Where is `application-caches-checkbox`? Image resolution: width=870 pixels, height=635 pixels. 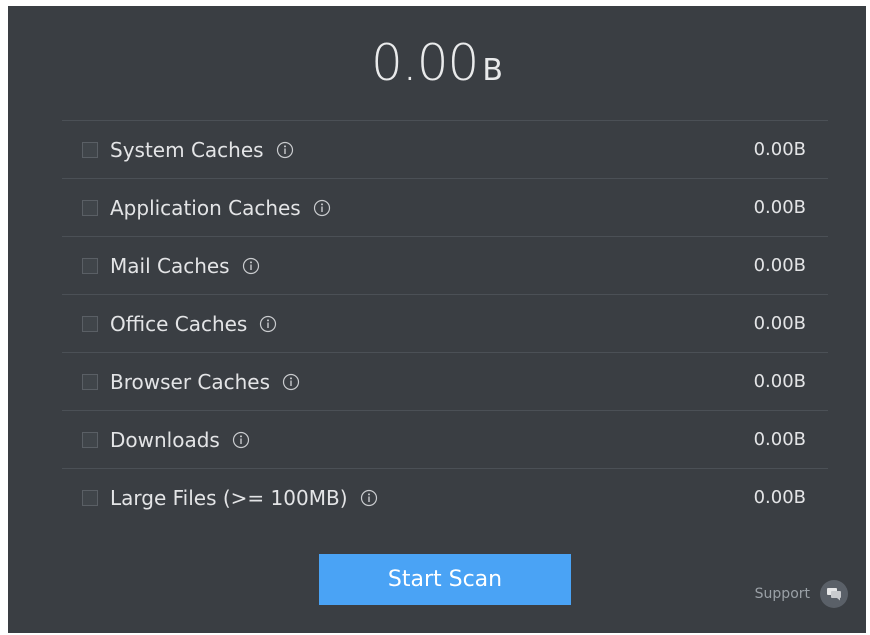 application-caches-checkbox is located at coordinates (90, 207).